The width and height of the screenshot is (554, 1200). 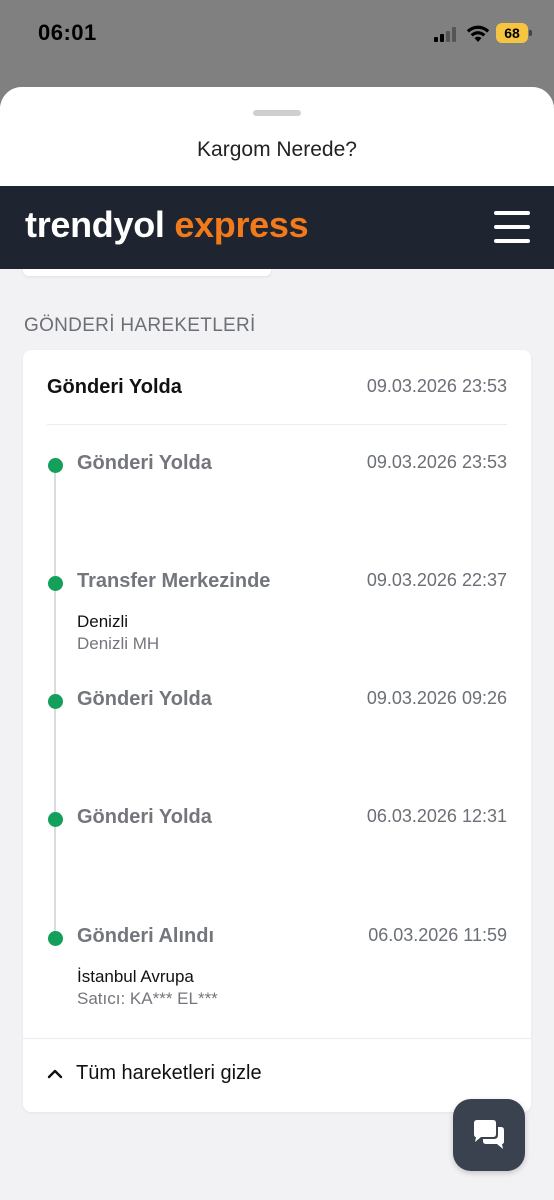 I want to click on cellular-signal-icon, so click(x=447, y=34).